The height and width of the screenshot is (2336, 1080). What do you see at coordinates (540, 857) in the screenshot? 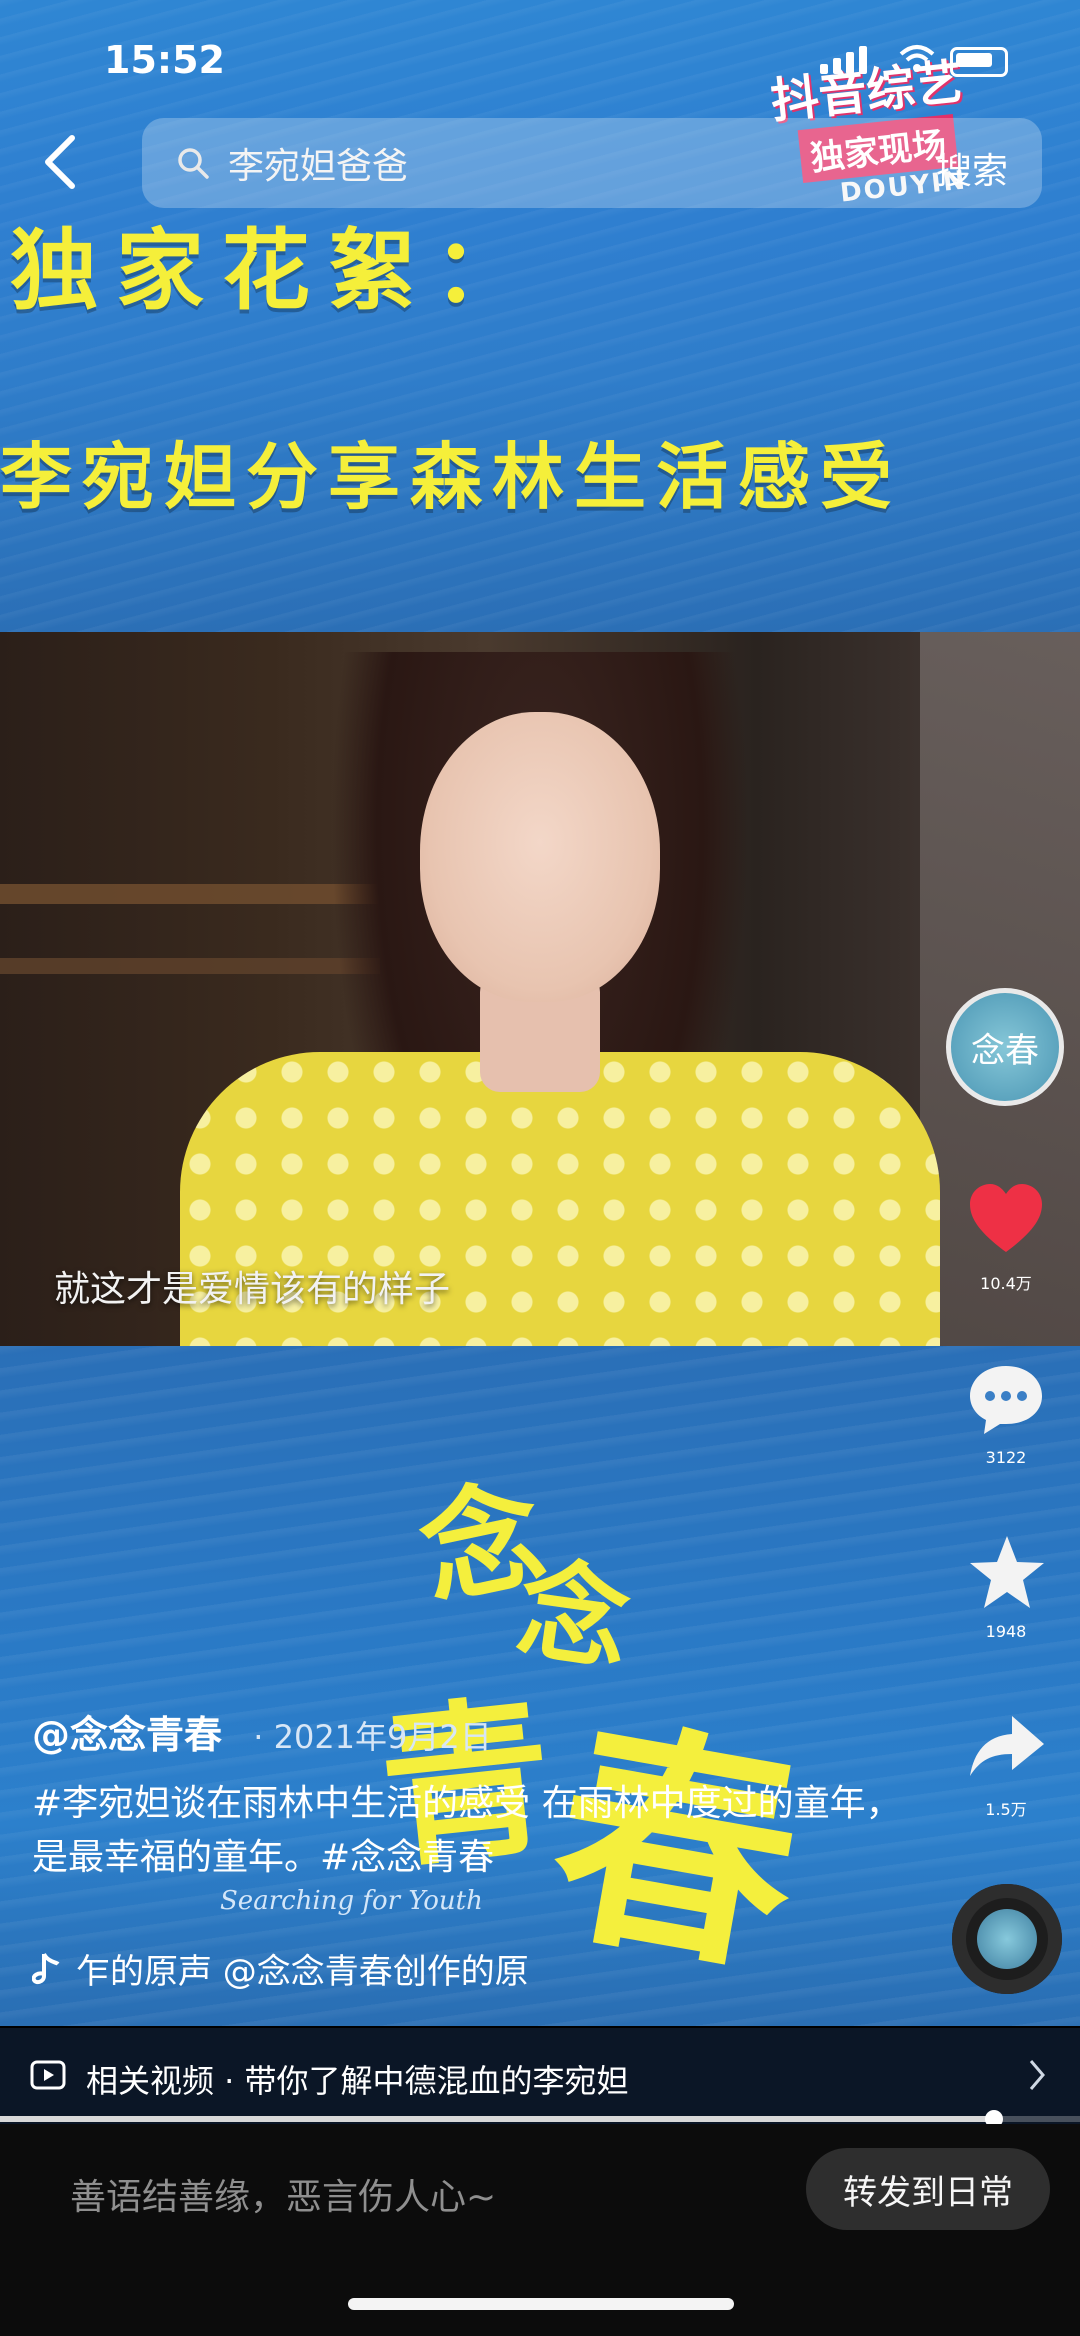
I see `person-face` at bounding box center [540, 857].